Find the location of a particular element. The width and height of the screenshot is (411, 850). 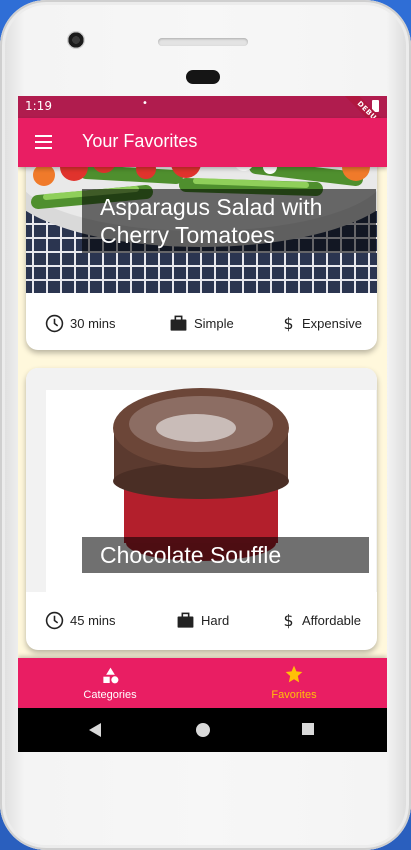

system-navigation-bar is located at coordinates (202, 730).